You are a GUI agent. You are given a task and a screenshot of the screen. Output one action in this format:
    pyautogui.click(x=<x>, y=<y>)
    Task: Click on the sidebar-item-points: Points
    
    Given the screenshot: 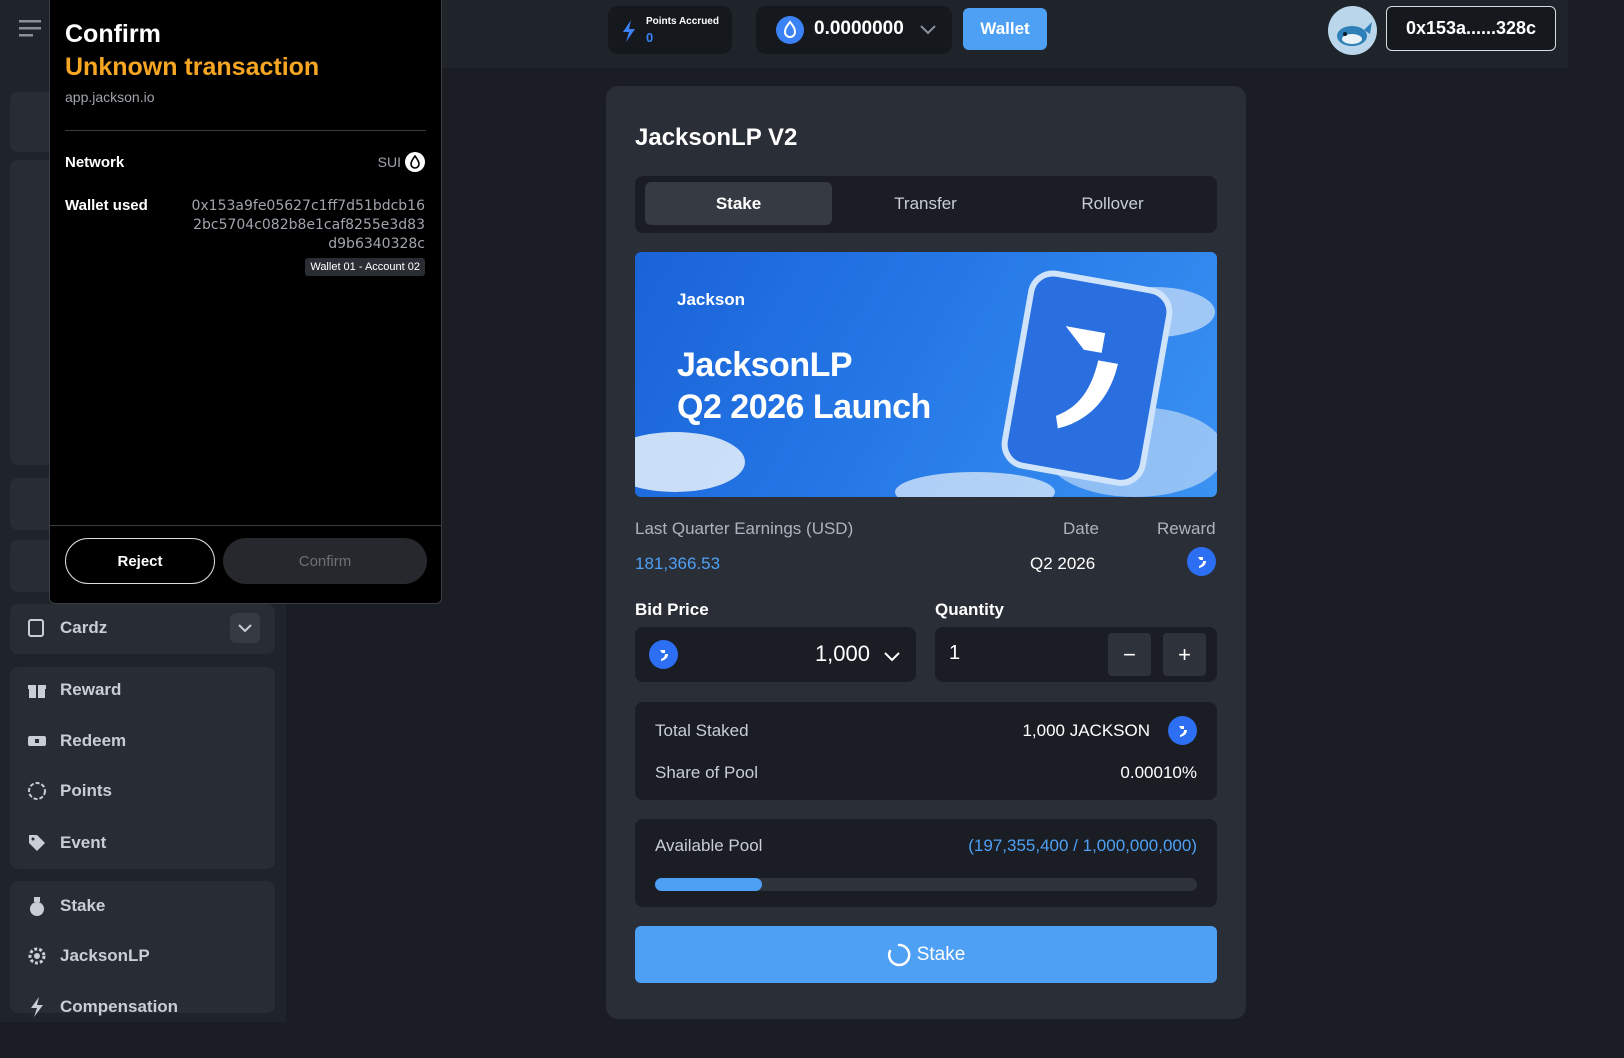 What is the action you would take?
    pyautogui.click(x=142, y=791)
    